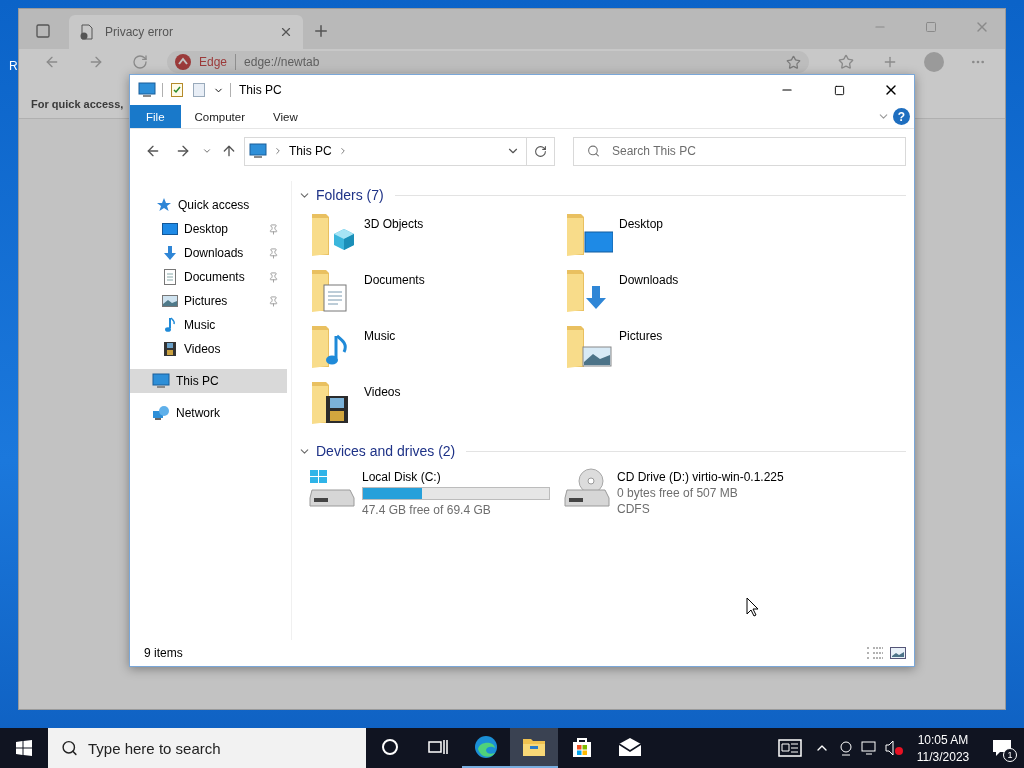 Image resolution: width=1024 pixels, height=768 pixels. I want to click on network-icon, so click(161, 413).